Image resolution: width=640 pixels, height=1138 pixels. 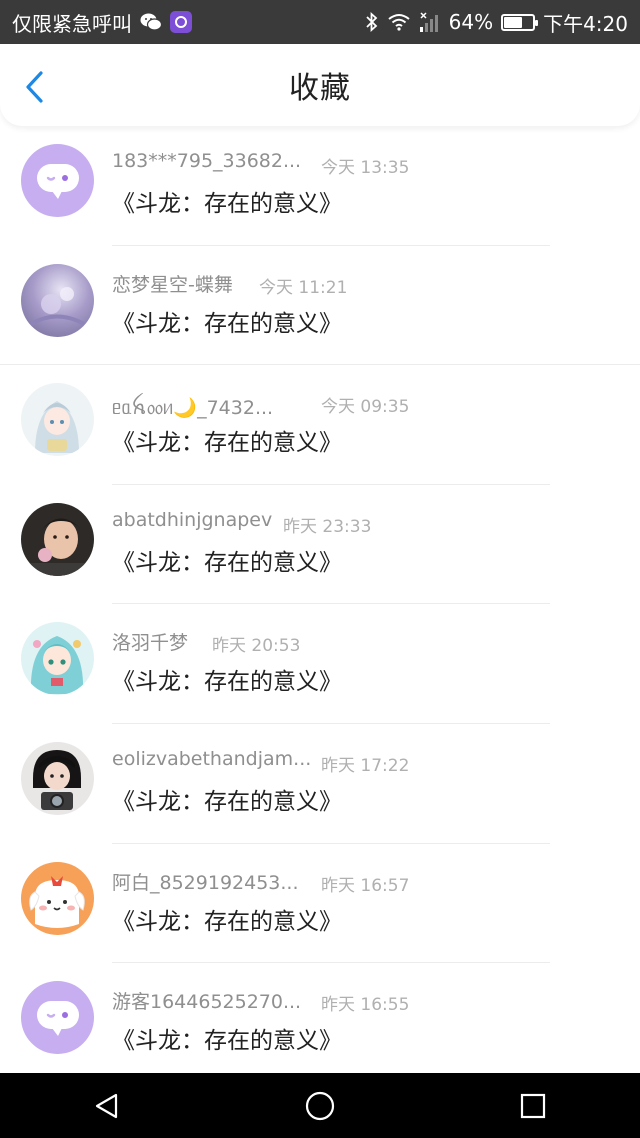 I want to click on list-item: 阿白_8529192453... 昨天 16:57 《斗龙：存在的意义》, so click(x=320, y=904).